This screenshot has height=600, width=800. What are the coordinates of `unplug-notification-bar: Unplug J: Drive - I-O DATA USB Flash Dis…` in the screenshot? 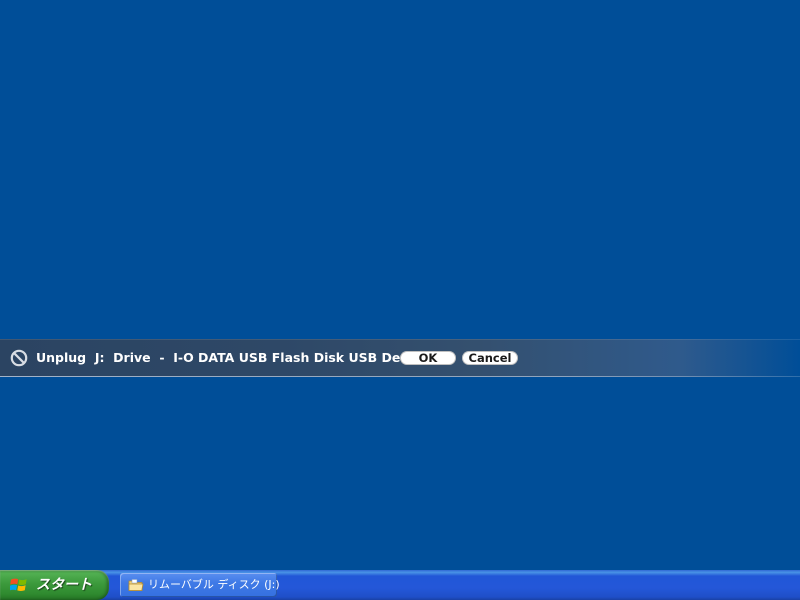 It's located at (400, 358).